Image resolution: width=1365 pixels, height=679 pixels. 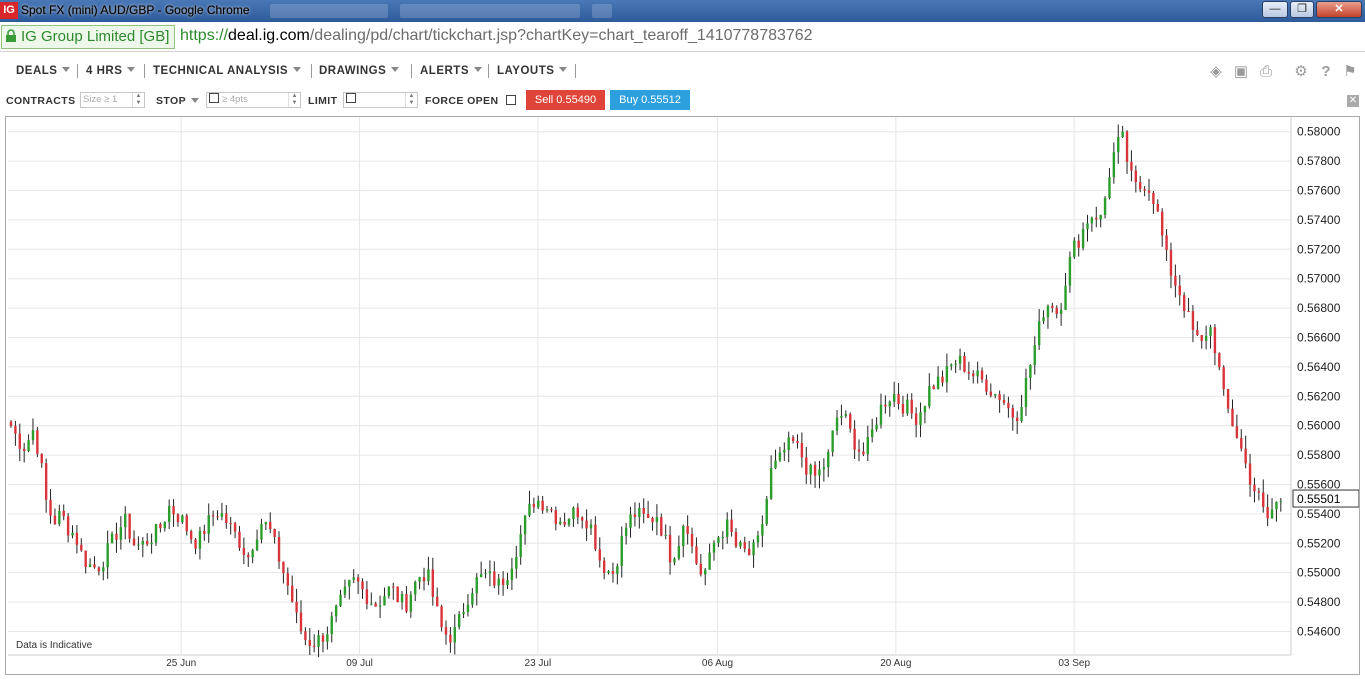 I want to click on contracts-input: Size ≥ 1 ▲ ▼, so click(x=112, y=100).